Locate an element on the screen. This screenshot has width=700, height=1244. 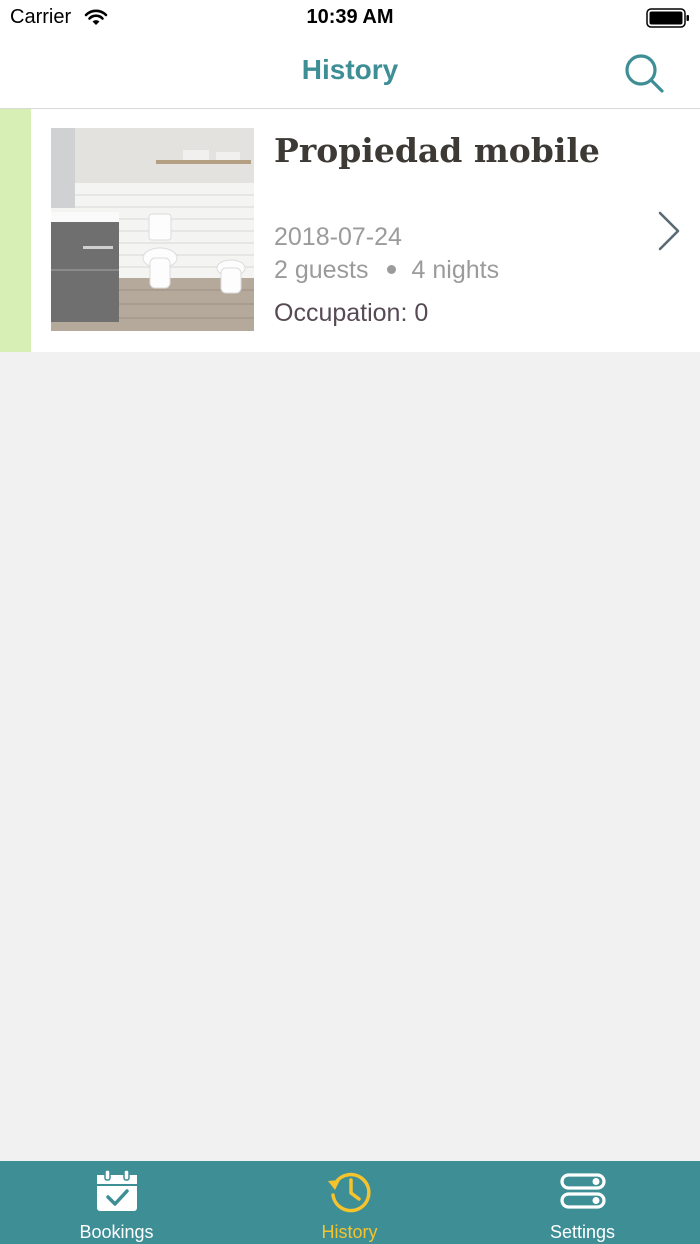
status-bar: Carrier 10:39 AM is located at coordinates (350, 18).